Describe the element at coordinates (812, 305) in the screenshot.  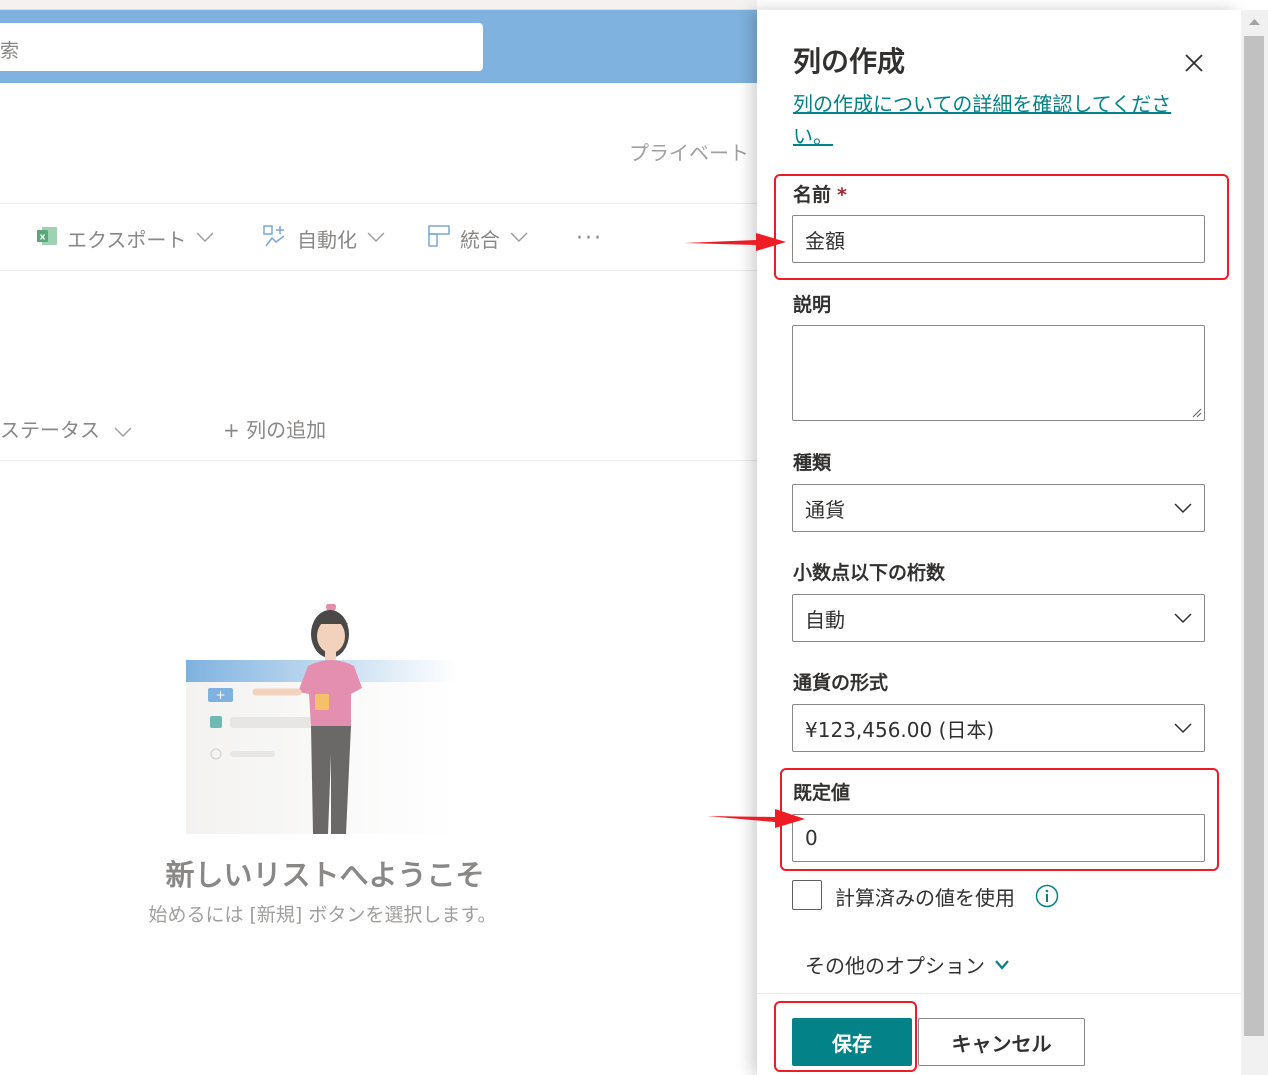
I see `description-field-label: 説明` at that location.